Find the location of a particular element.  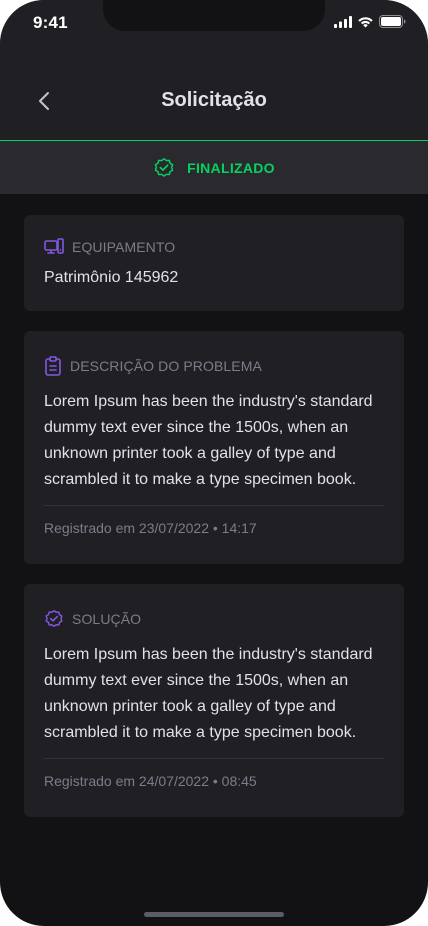

devices-icon is located at coordinates (54, 246).